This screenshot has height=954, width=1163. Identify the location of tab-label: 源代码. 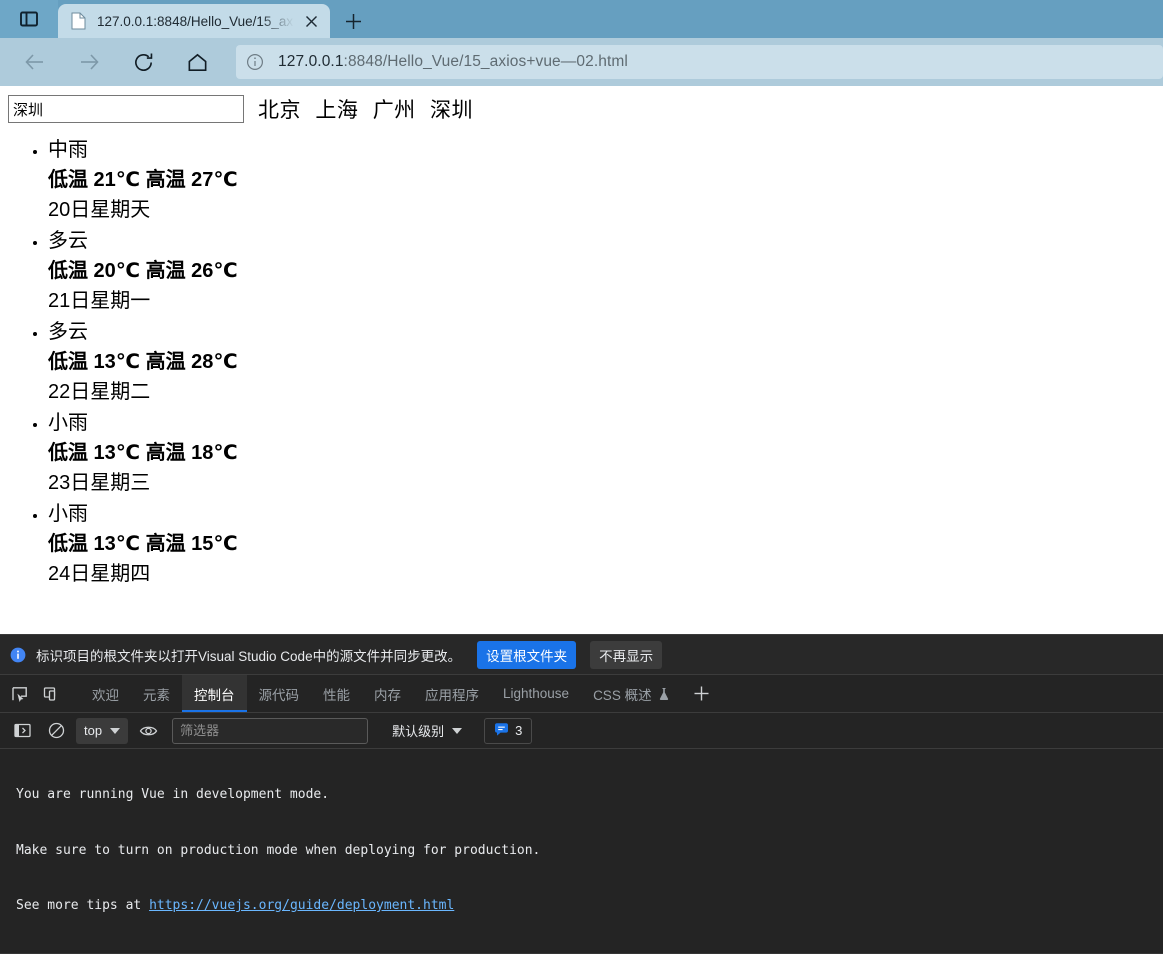
(279, 695).